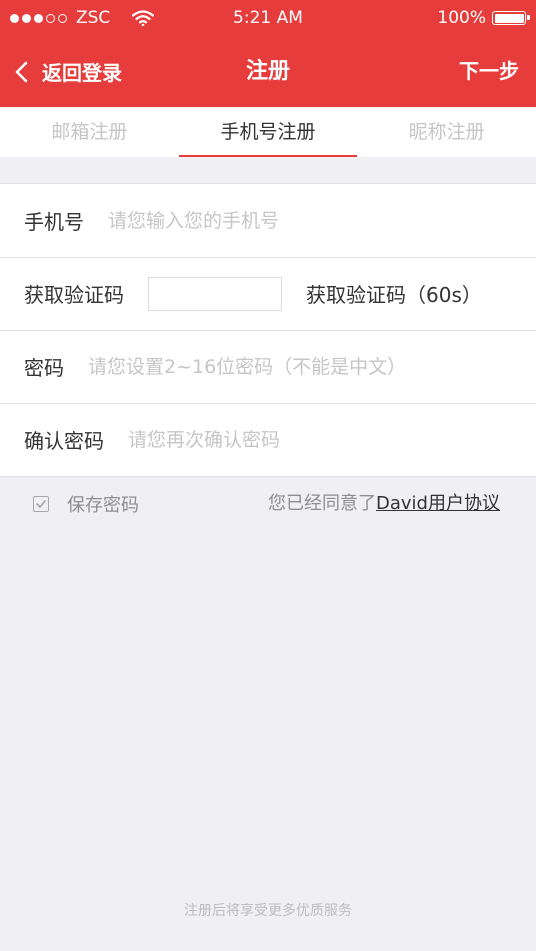 Image resolution: width=536 pixels, height=951 pixels. I want to click on register-tabs: 邮箱注册 手机号注册 昵称注册, so click(268, 132).